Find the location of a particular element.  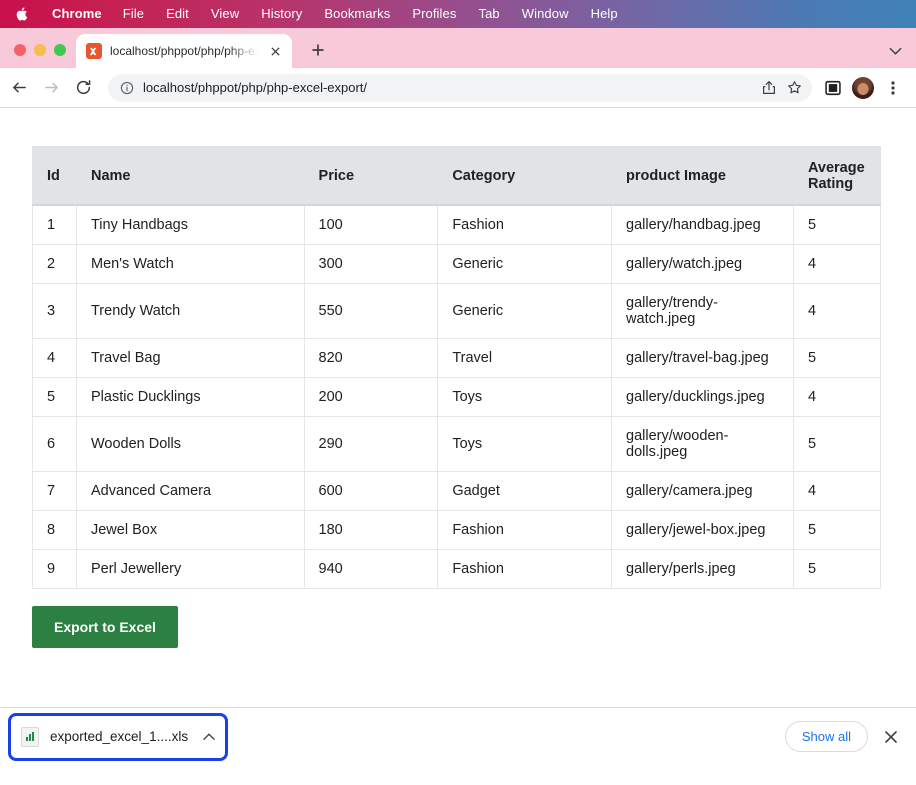

browser-toolbar: localhost/phppot/php/php-excel-export/ is located at coordinates (458, 88).